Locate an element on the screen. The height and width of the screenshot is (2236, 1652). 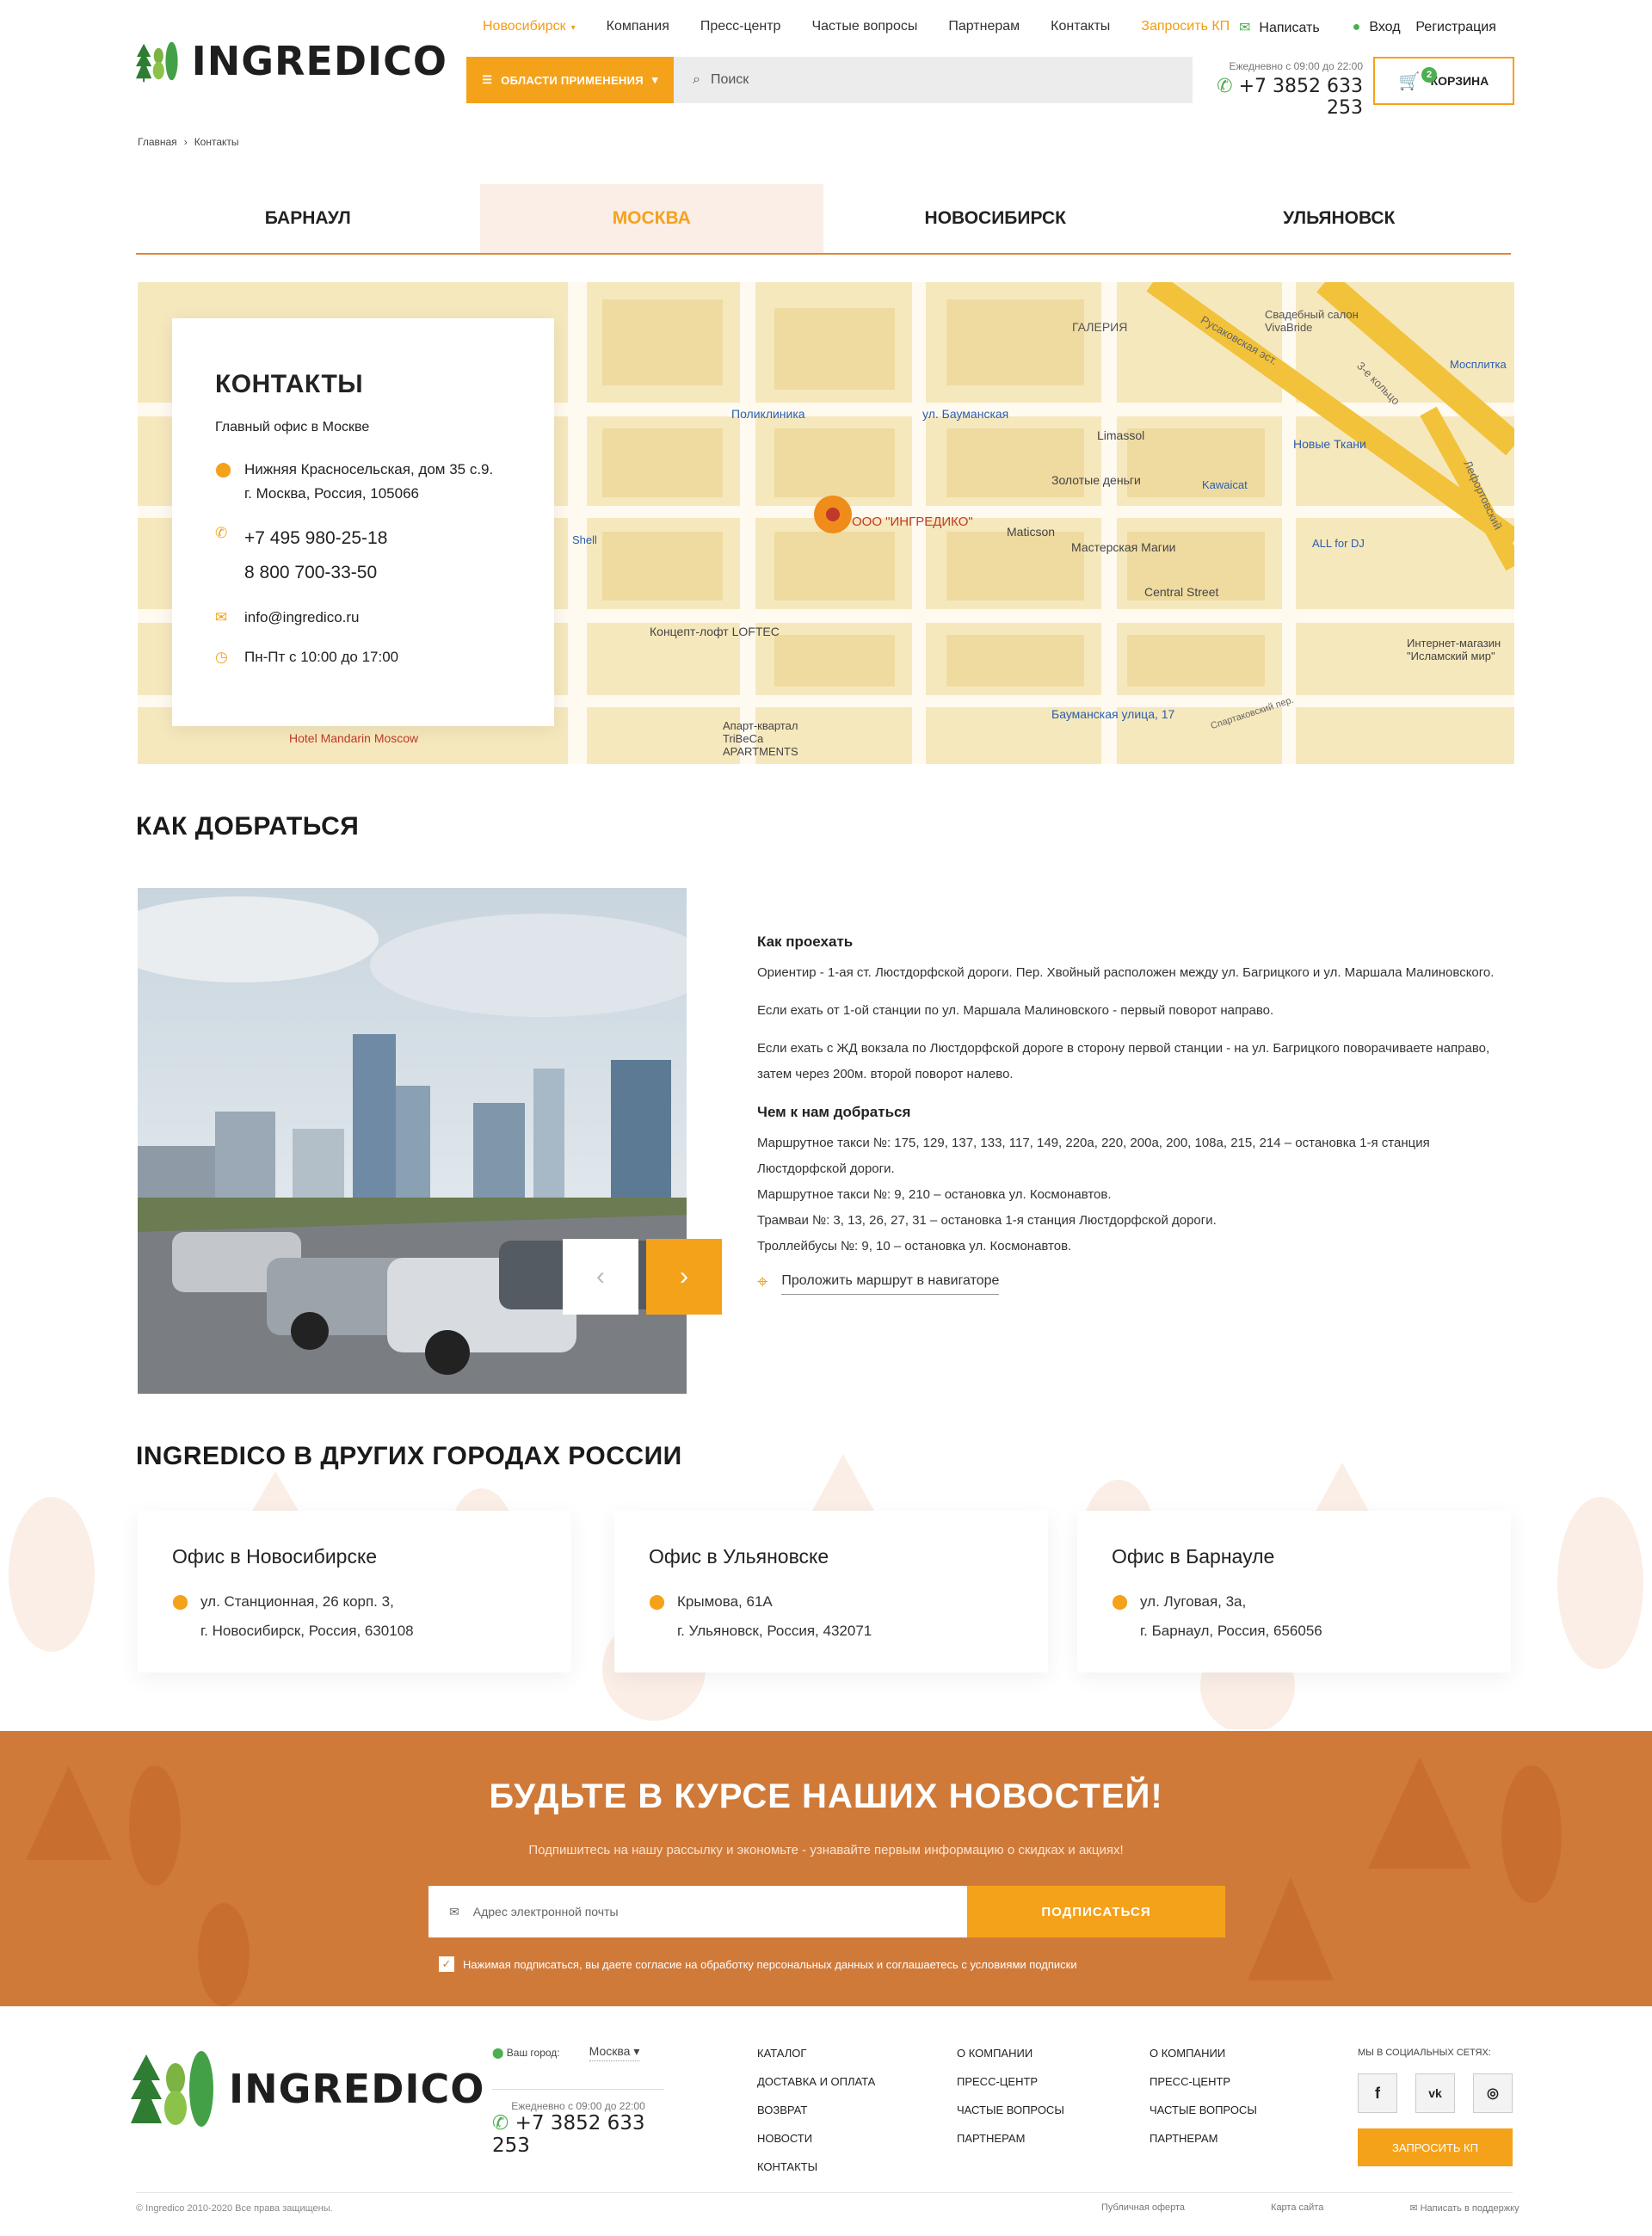
header-logo: INGREDICO is located at coordinates (291, 60).